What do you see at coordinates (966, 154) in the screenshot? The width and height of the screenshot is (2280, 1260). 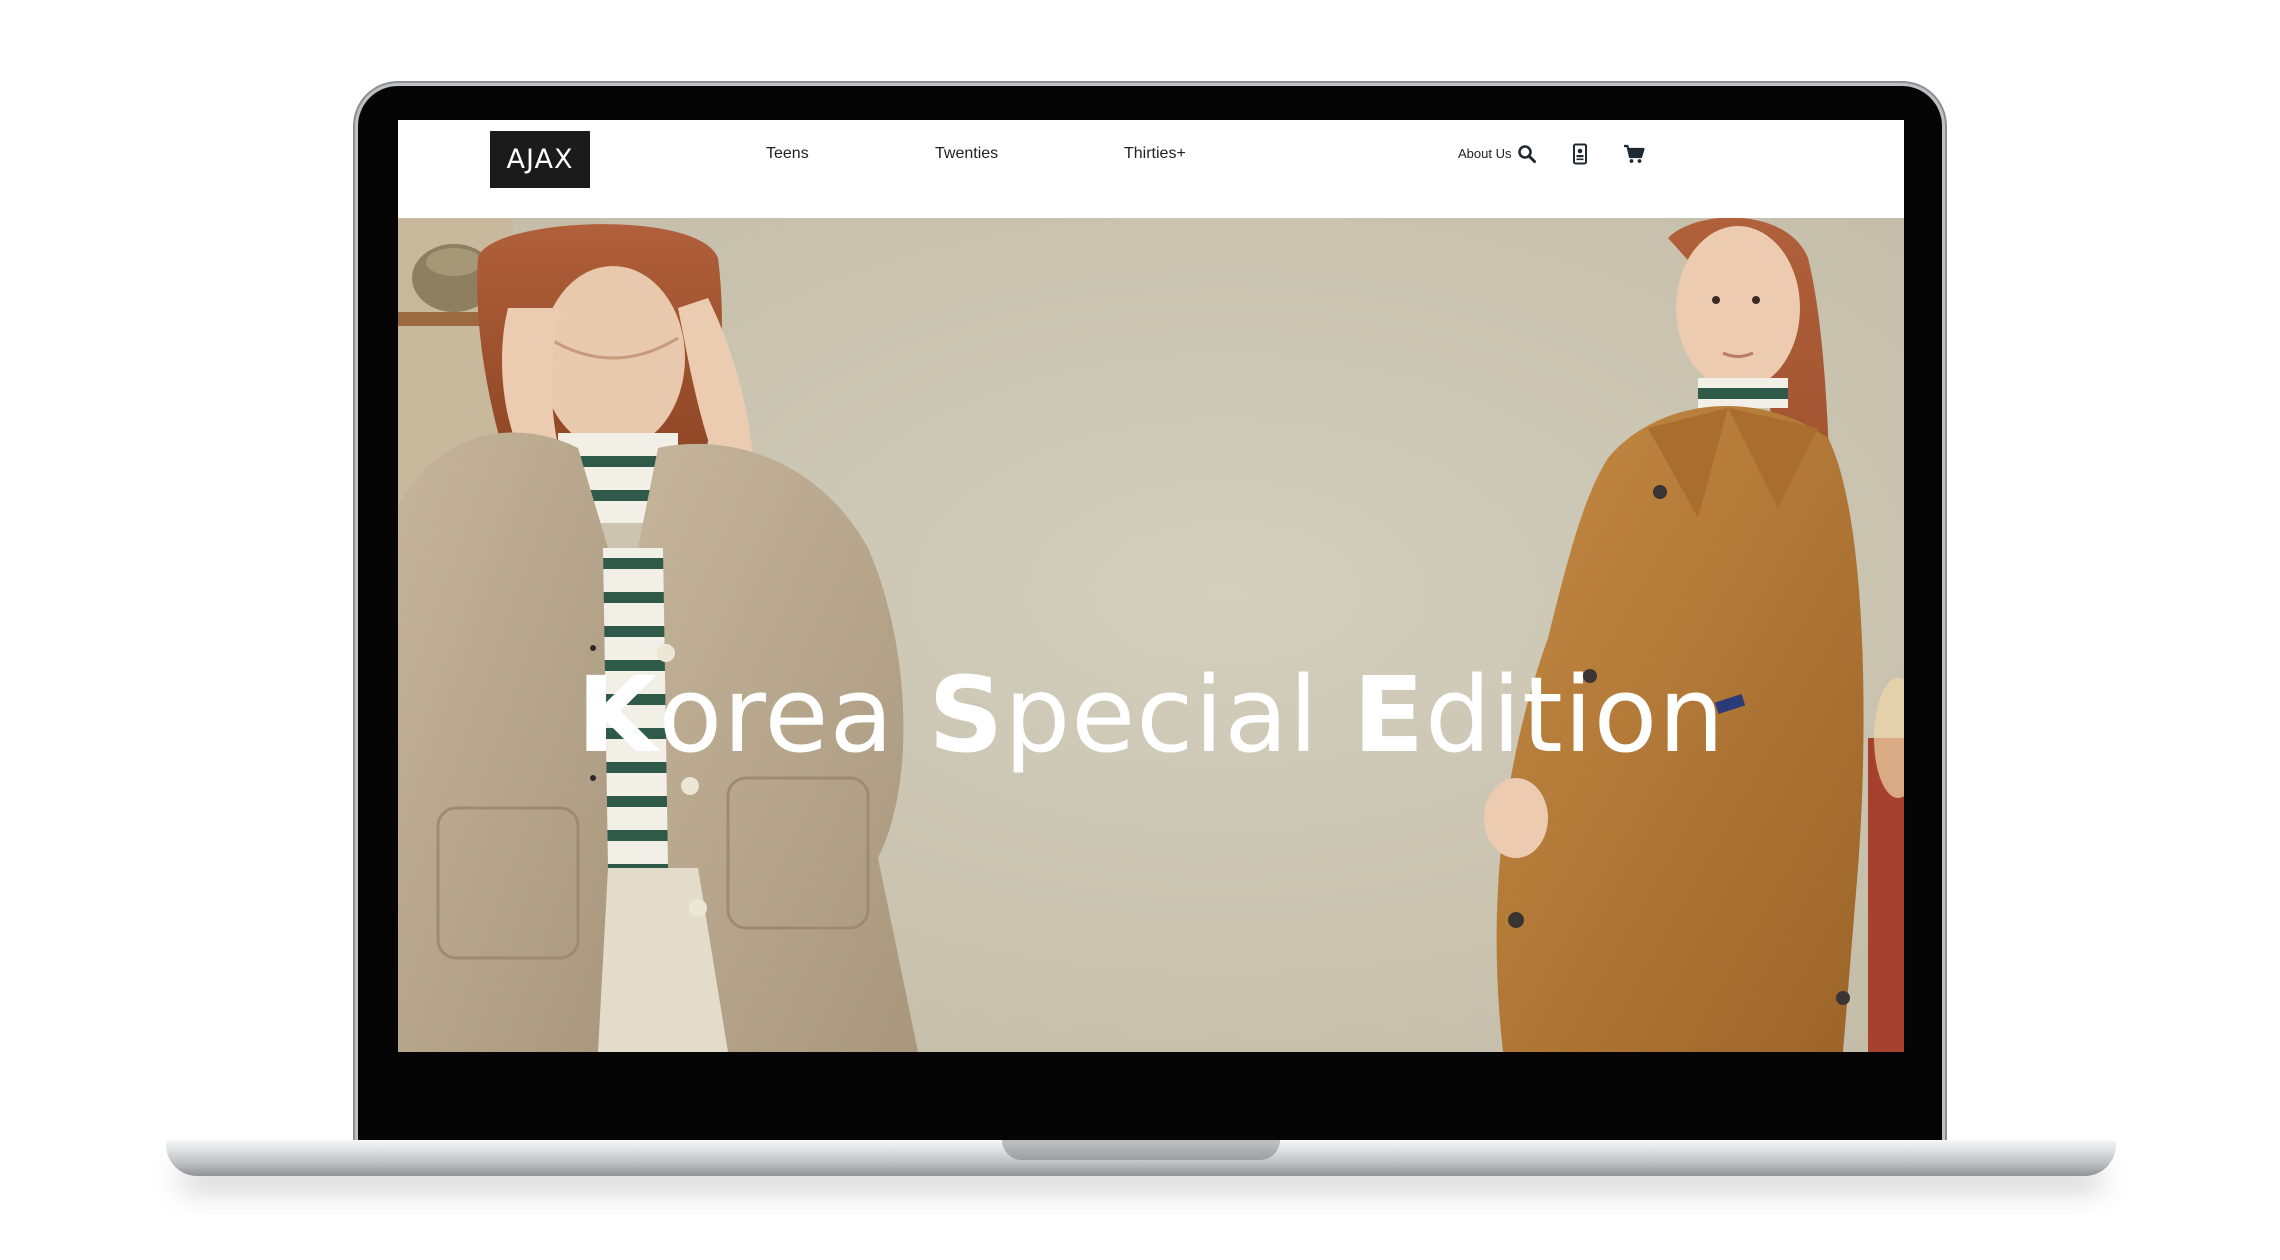 I see `nav-item-twenties: Twenties` at bounding box center [966, 154].